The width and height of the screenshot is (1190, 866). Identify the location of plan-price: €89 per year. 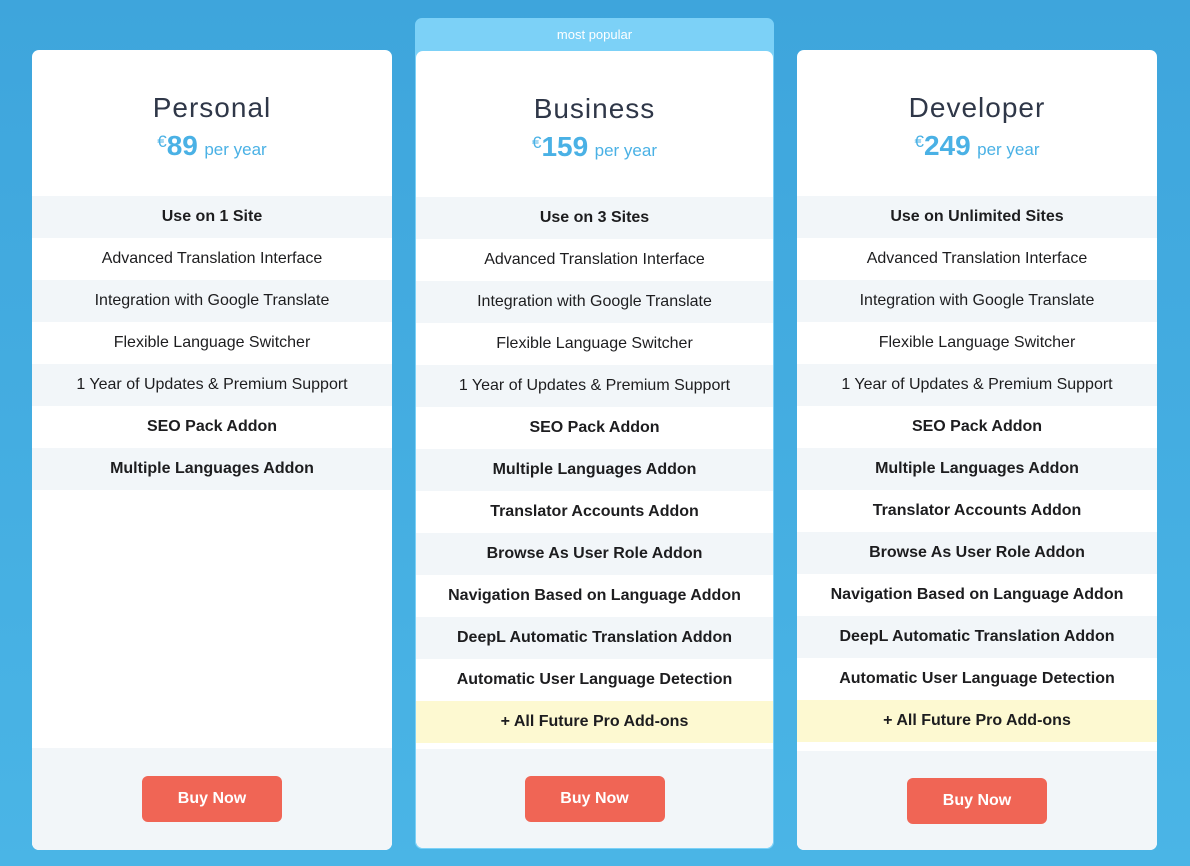
(212, 146).